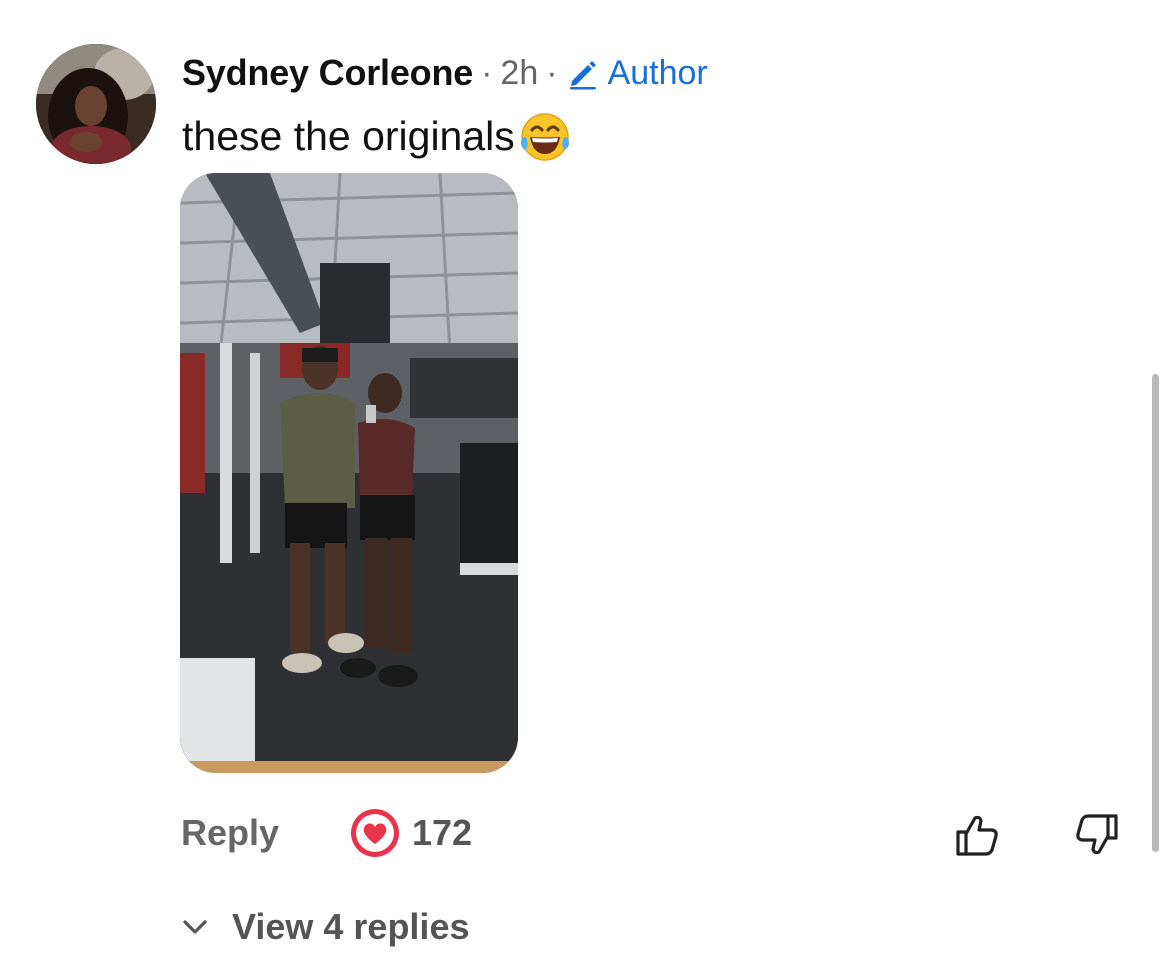 The width and height of the screenshot is (1170, 967). I want to click on chevron-down-icon, so click(195, 927).